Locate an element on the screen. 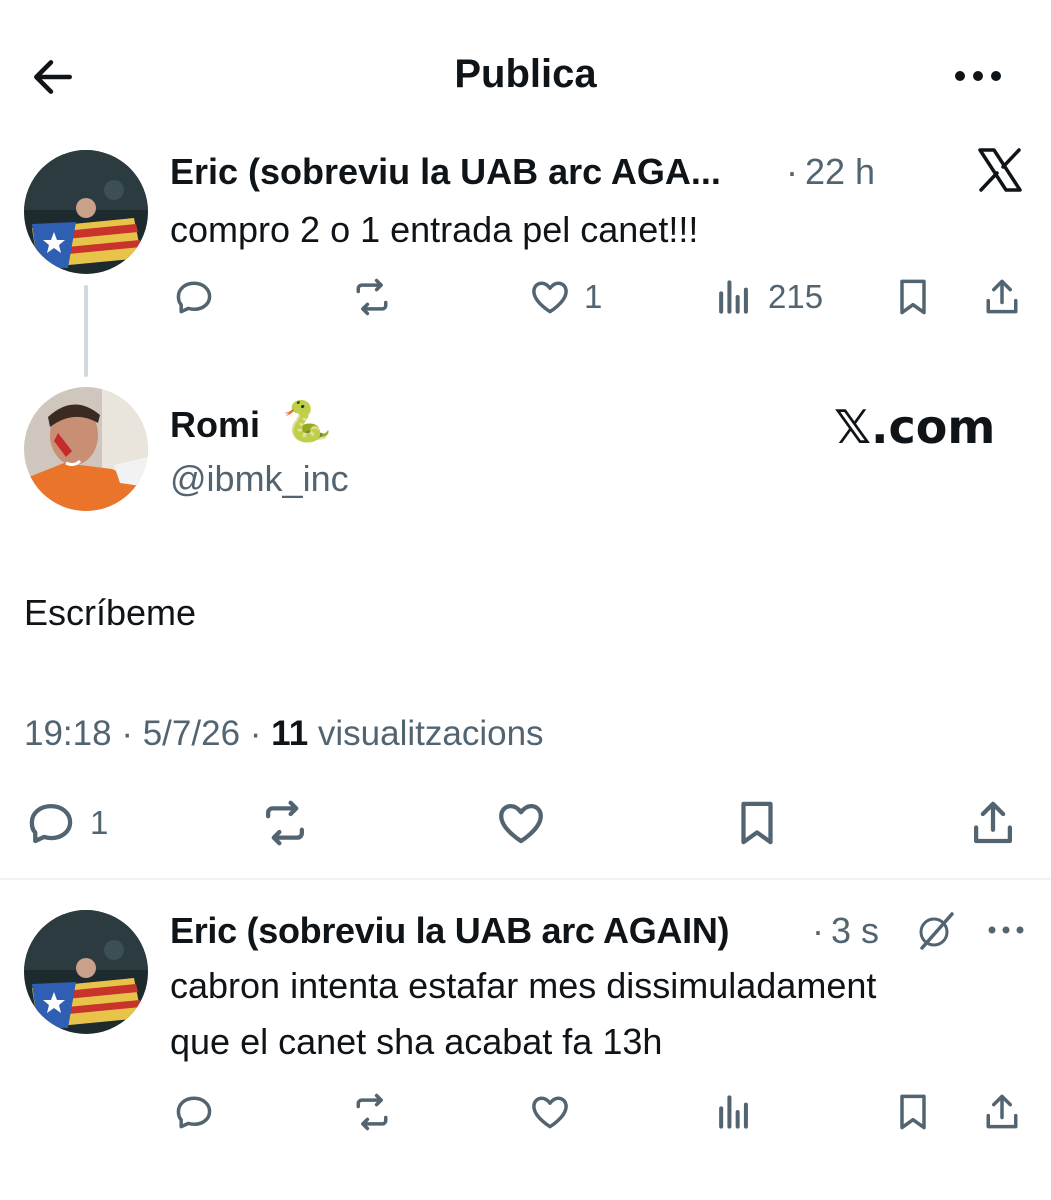 The width and height of the screenshot is (1051, 1200). views-button: 215 is located at coordinates (767, 297).